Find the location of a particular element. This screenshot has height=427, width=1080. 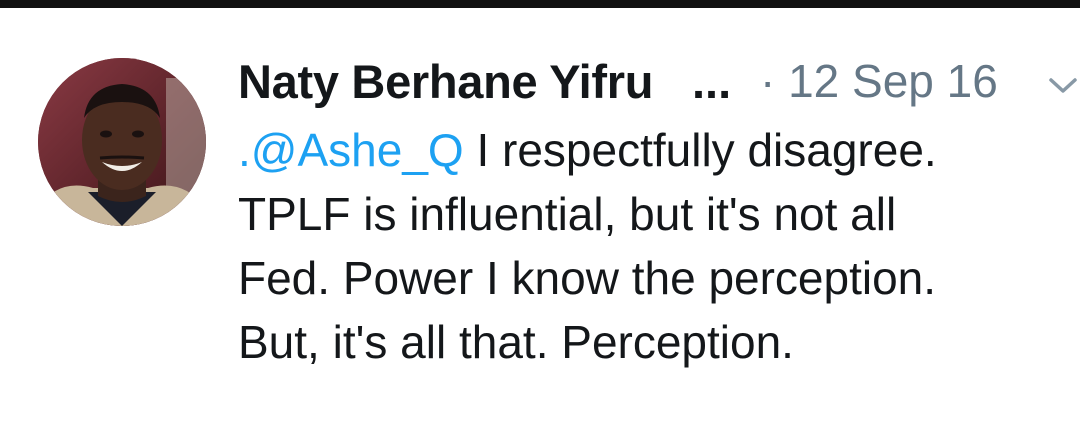

avatar-photo is located at coordinates (122, 142).